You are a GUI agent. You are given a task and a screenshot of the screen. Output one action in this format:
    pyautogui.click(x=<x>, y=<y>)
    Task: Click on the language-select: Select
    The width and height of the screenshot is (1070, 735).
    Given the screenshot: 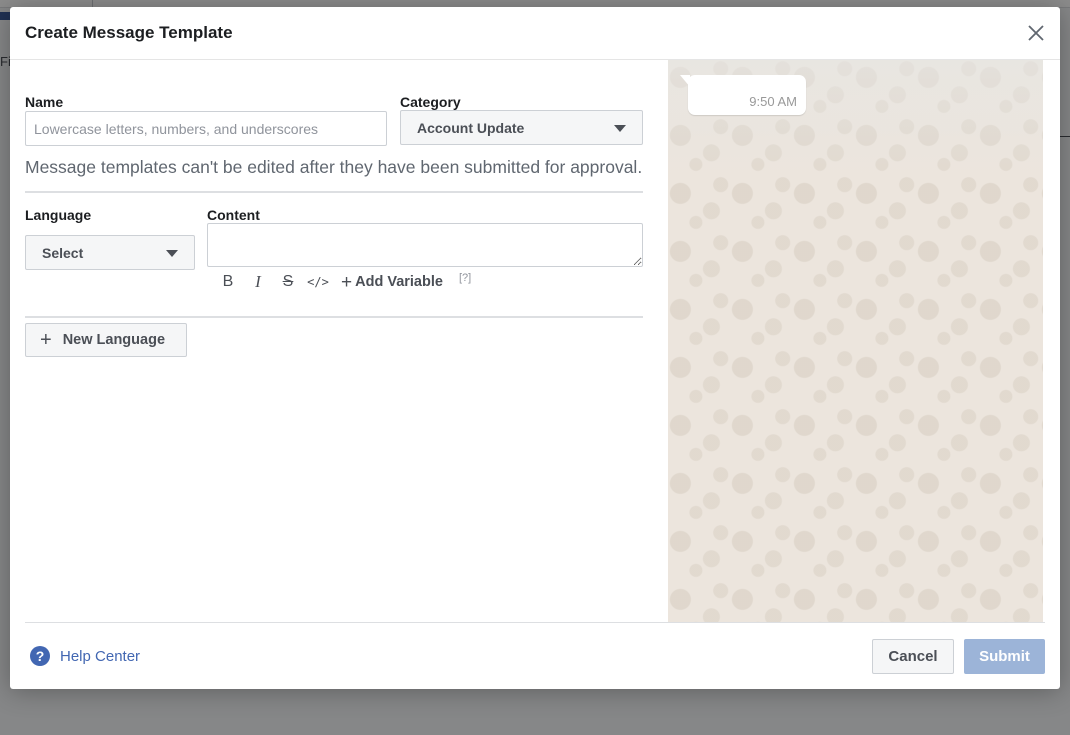 What is the action you would take?
    pyautogui.click(x=110, y=252)
    